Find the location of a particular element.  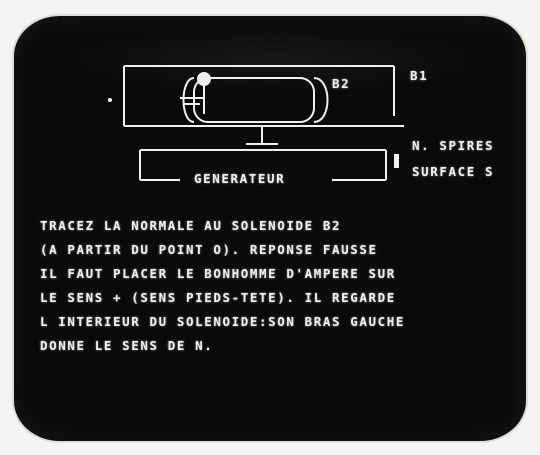

cursor-block is located at coordinates (396, 161).